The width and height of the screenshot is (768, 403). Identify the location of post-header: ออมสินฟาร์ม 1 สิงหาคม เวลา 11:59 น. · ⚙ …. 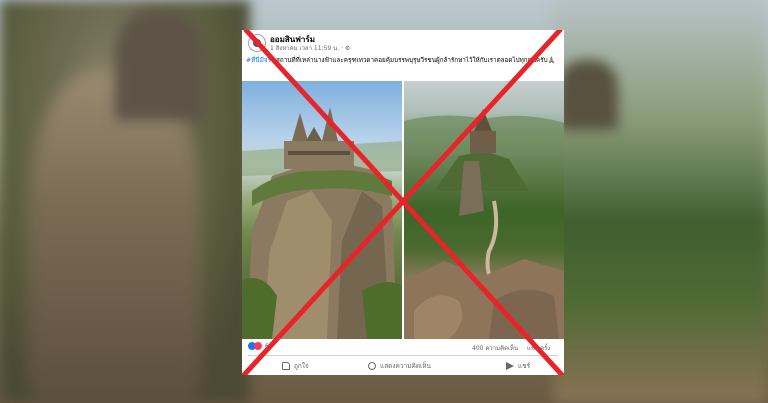
(403, 55).